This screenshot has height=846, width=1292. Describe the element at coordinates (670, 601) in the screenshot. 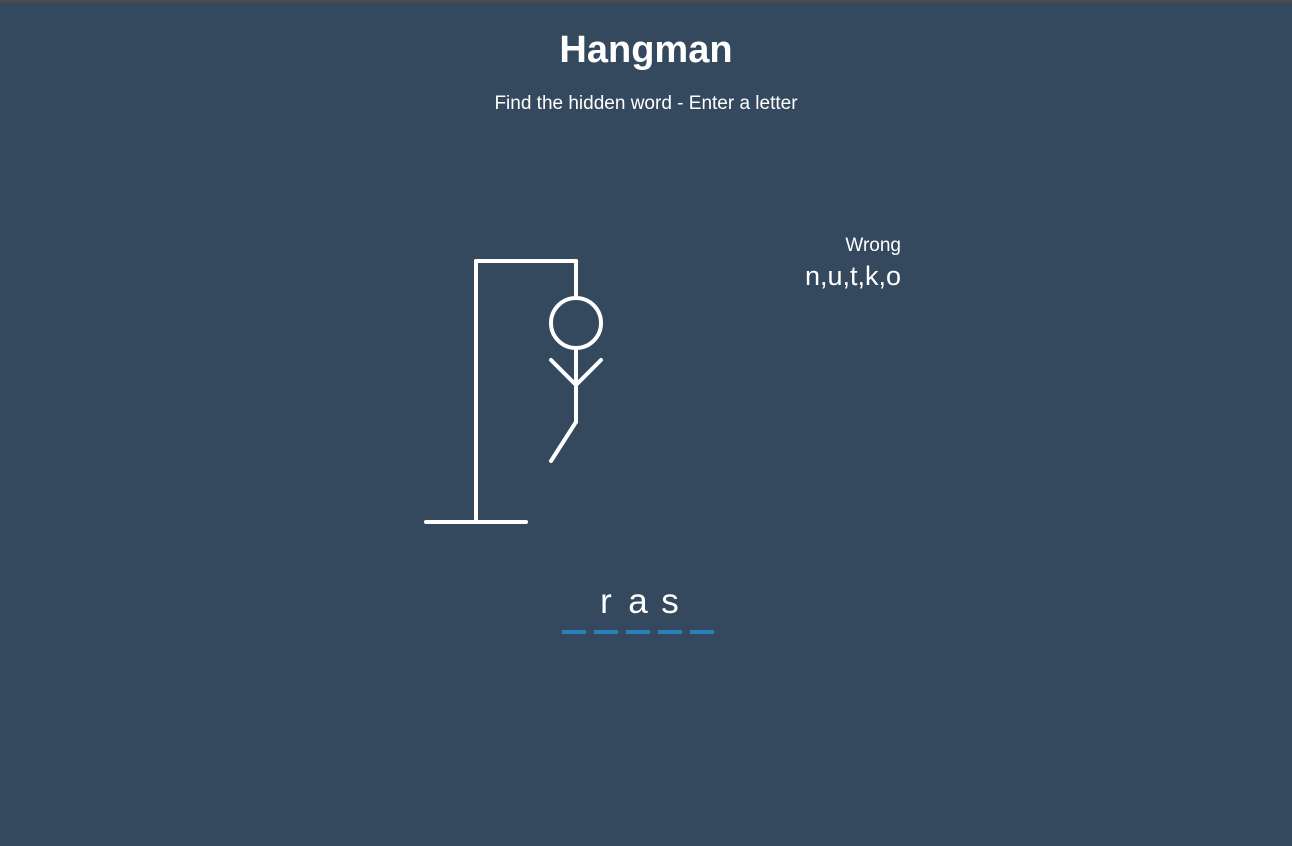

I see `letter: s` at that location.